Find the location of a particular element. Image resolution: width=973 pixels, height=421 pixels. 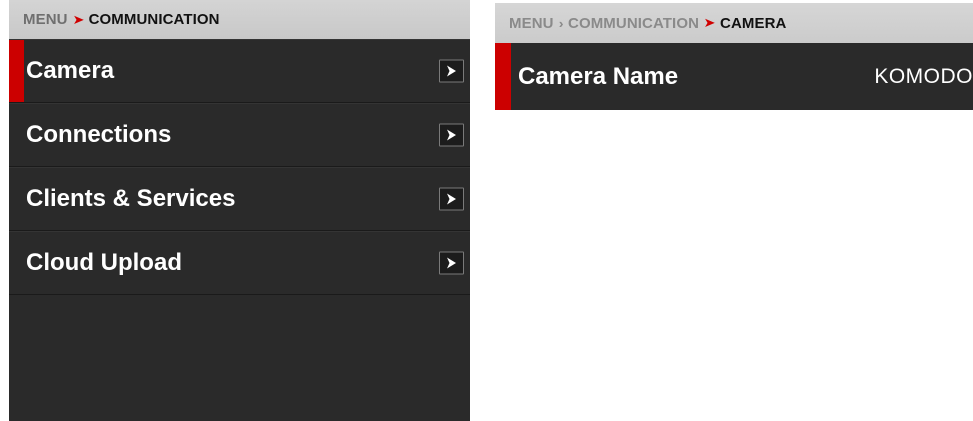

setting-label: Camera Name is located at coordinates (598, 76).